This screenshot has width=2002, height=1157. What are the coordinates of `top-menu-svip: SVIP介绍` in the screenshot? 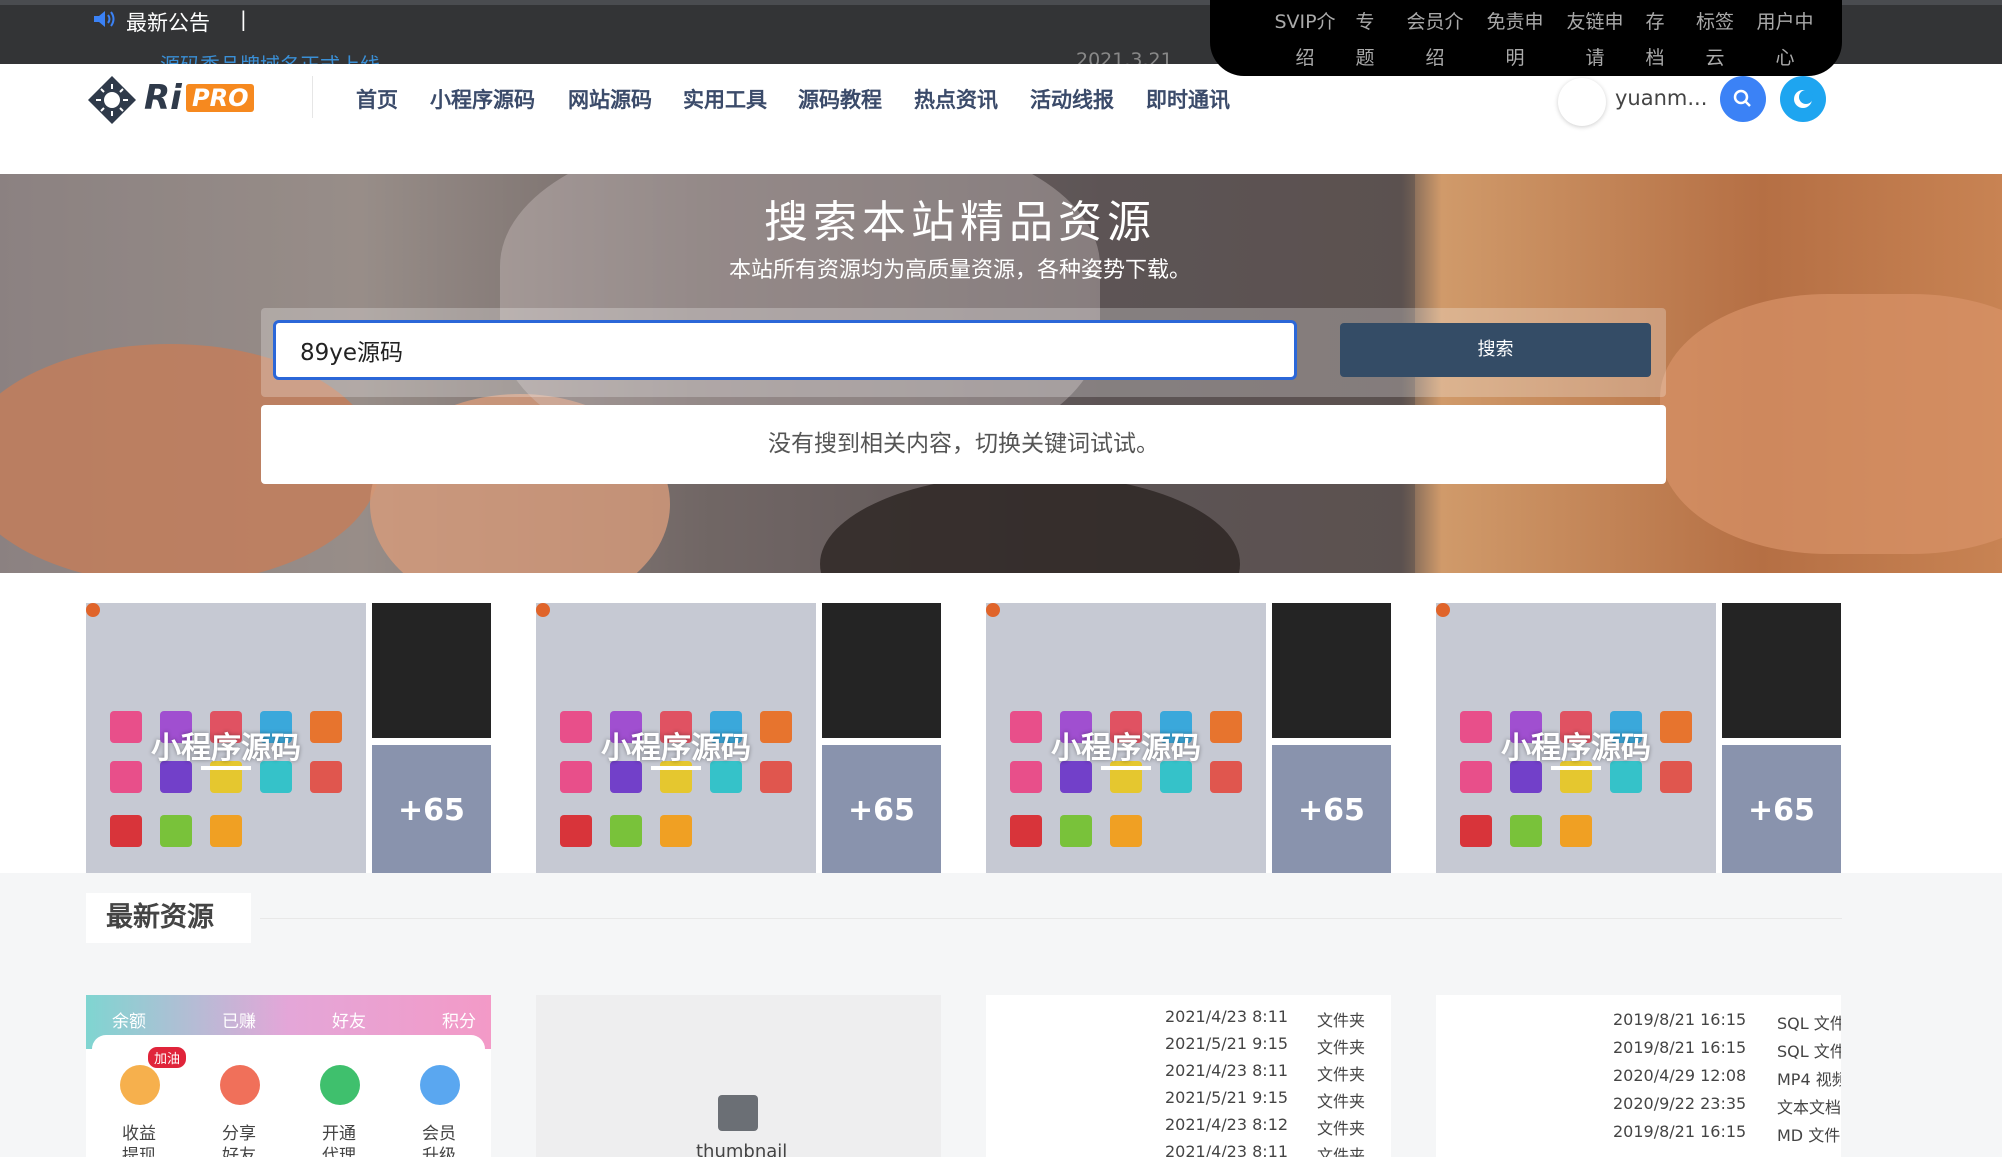 It's located at (1305, 40).